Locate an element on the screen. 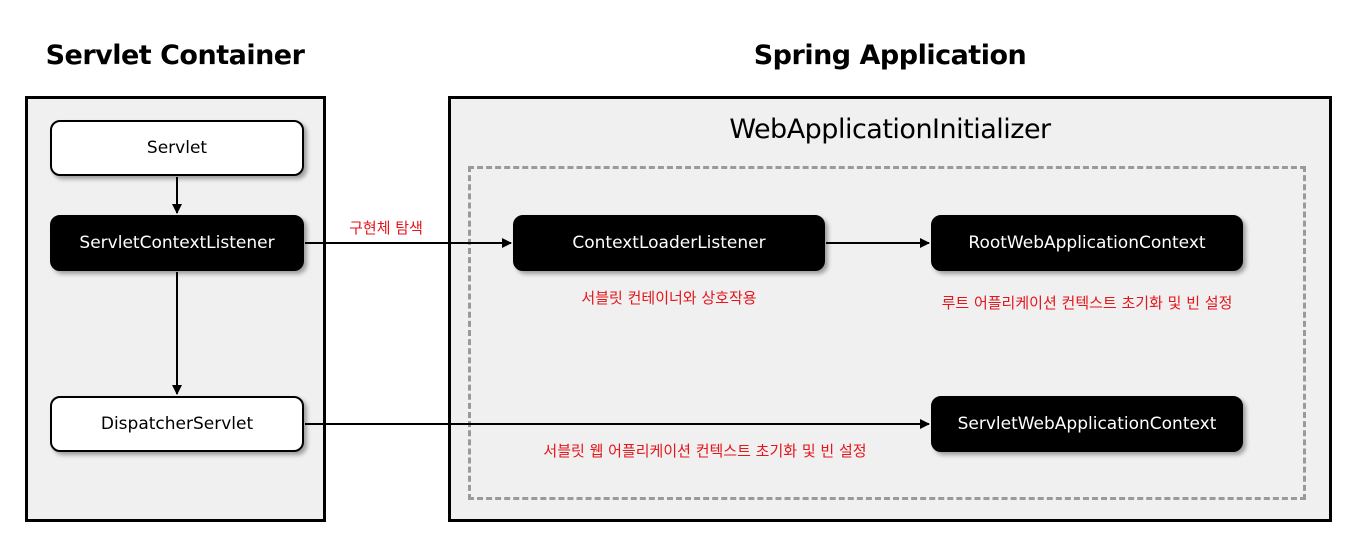  servlet-context-listener-node: ServletContextListener is located at coordinates (177, 243).